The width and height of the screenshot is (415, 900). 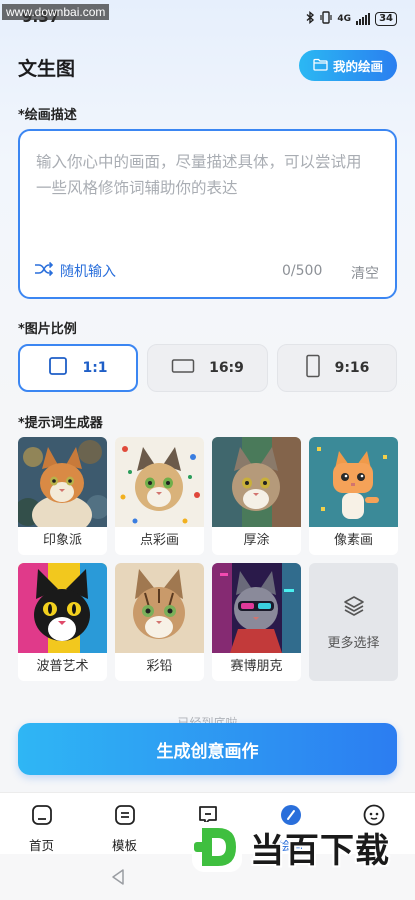 I want to click on style-card-impasto: 厚涂, so click(x=256, y=496).